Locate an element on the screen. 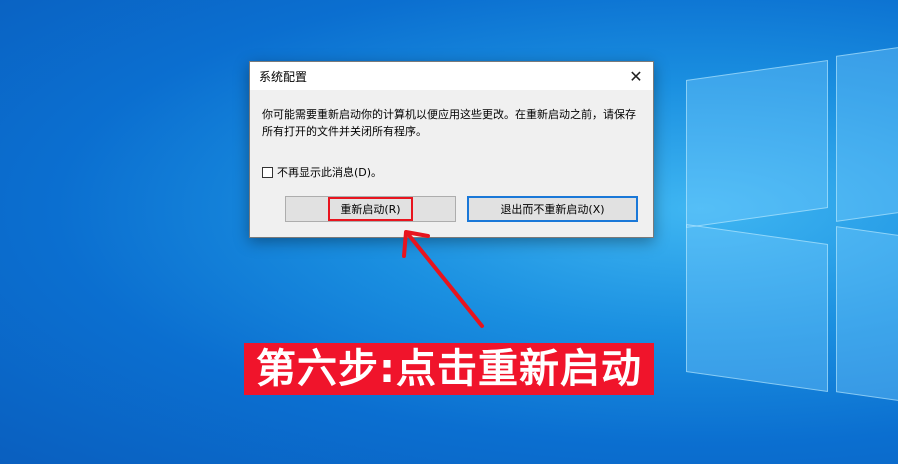  red-arrow-icon is located at coordinates (443, 279).